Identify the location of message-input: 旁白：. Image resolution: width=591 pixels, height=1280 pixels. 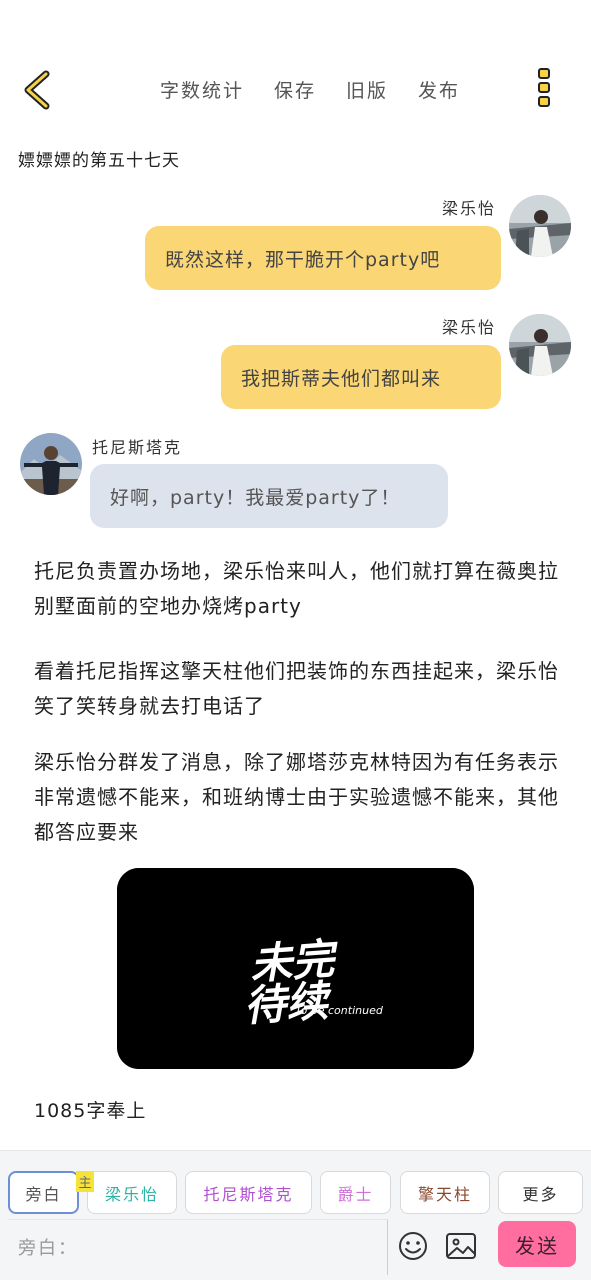
(198, 1247).